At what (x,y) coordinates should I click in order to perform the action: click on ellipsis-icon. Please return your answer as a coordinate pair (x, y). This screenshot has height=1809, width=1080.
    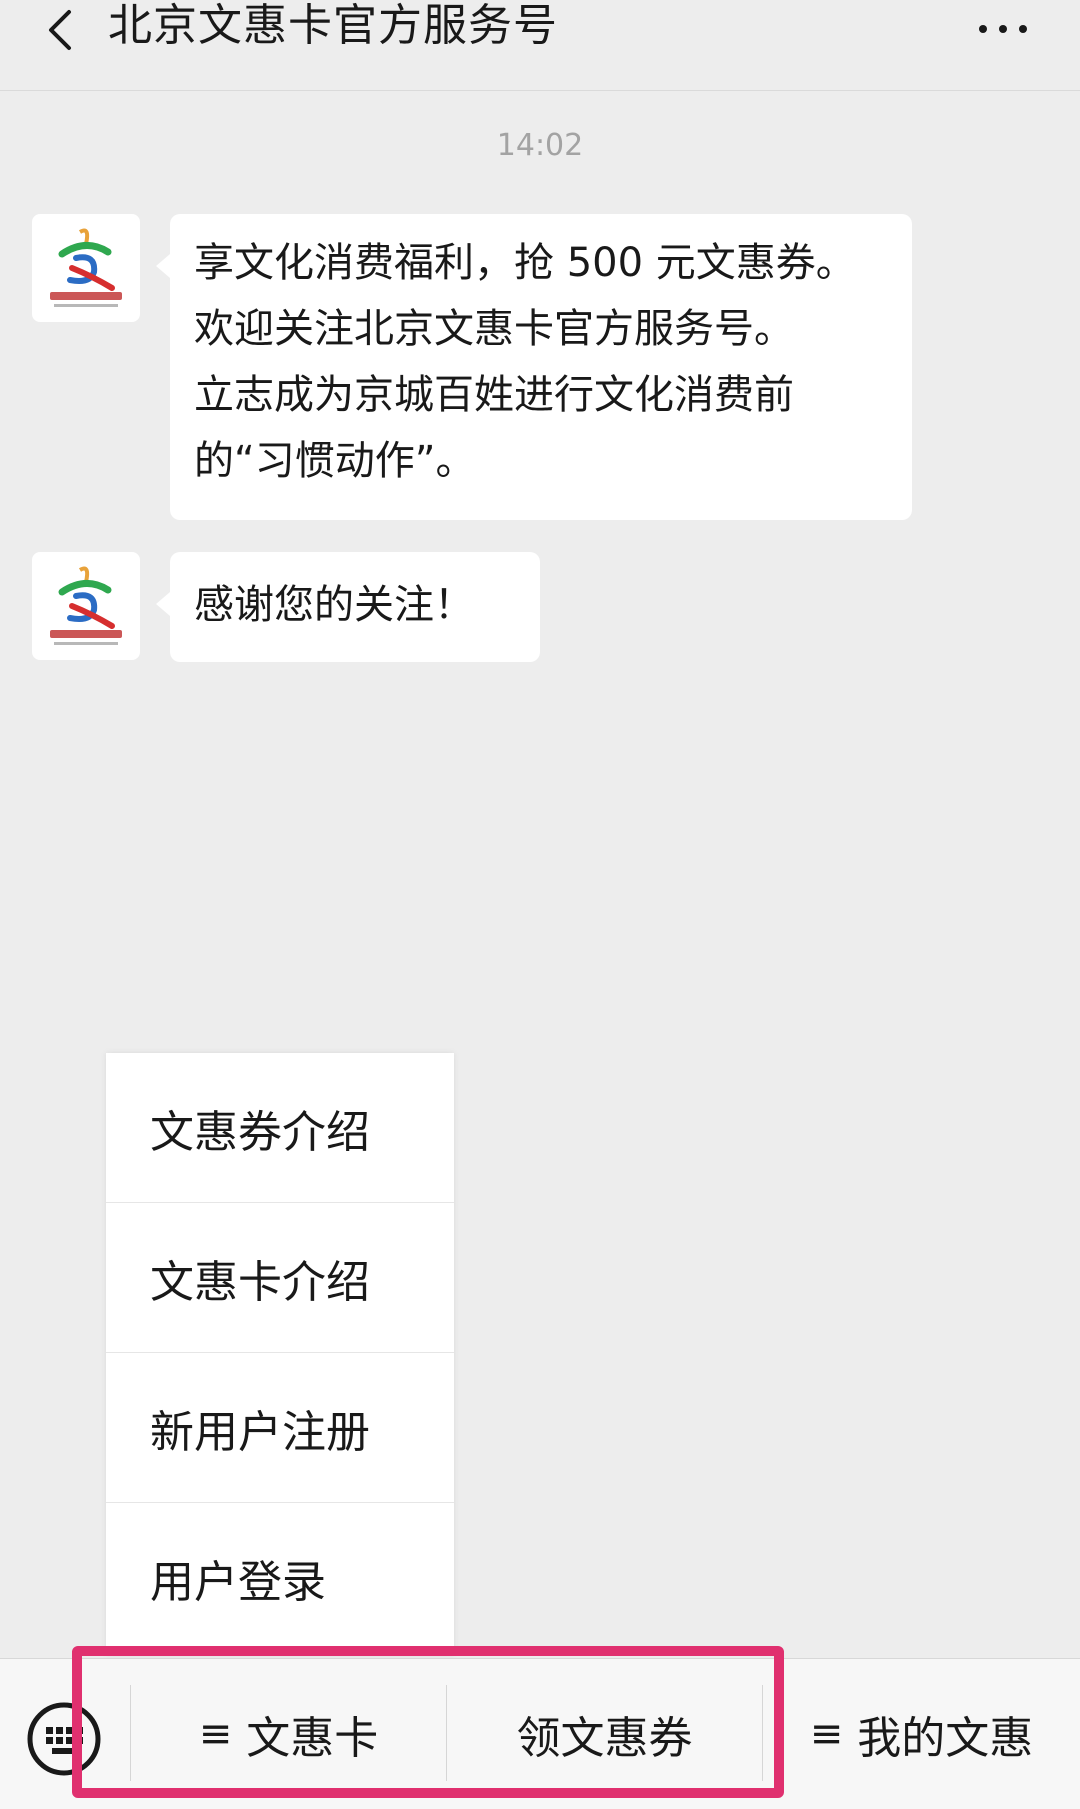
    Looking at the image, I should click on (1003, 29).